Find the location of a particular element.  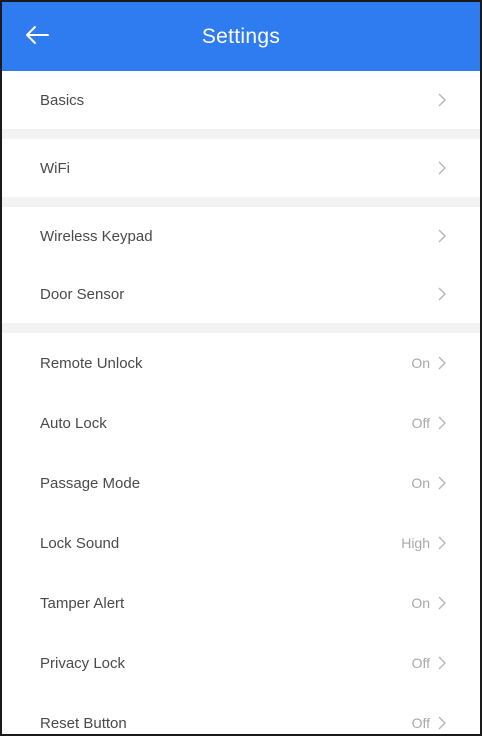

settings-row-privacy-lock: Privacy Lock Off is located at coordinates (241, 663).